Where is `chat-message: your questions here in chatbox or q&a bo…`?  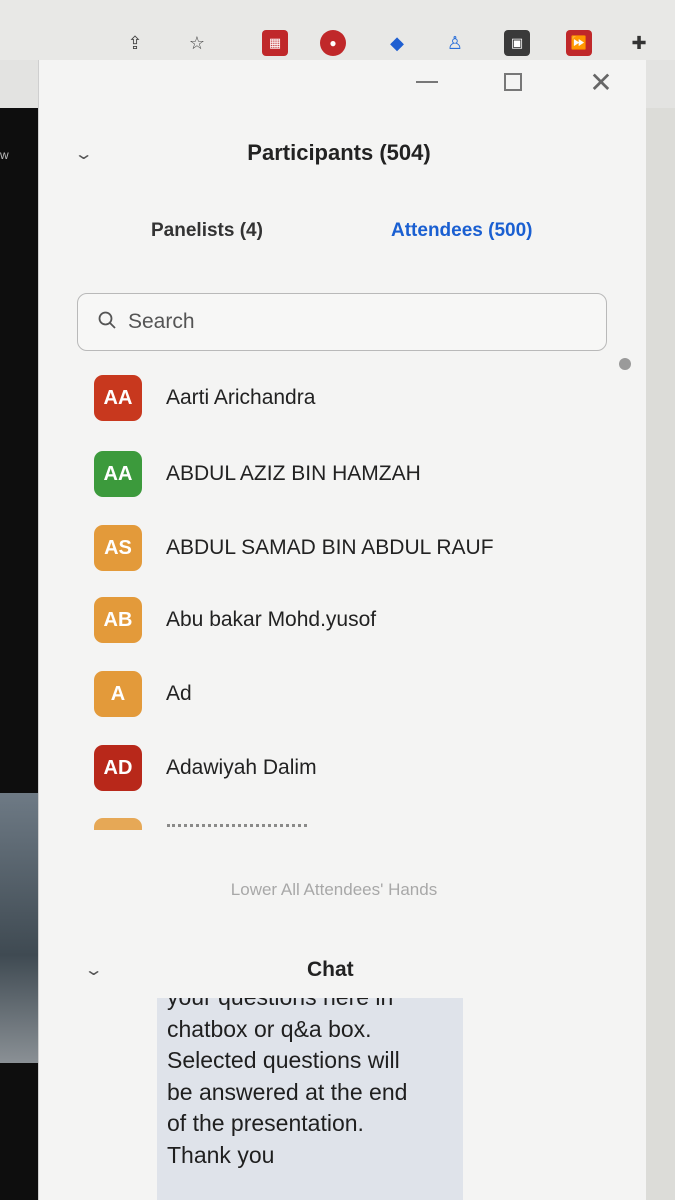
chat-message: your questions here in chatbox or q&a bo… is located at coordinates (310, 1099).